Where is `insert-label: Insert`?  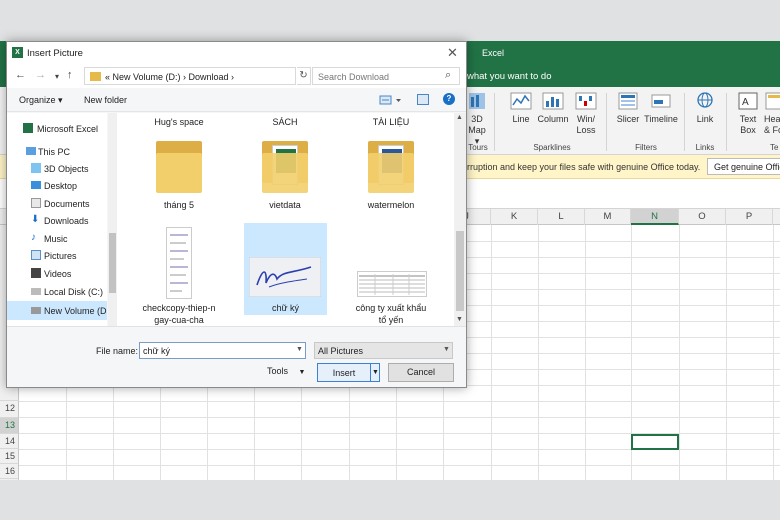 insert-label: Insert is located at coordinates (344, 373).